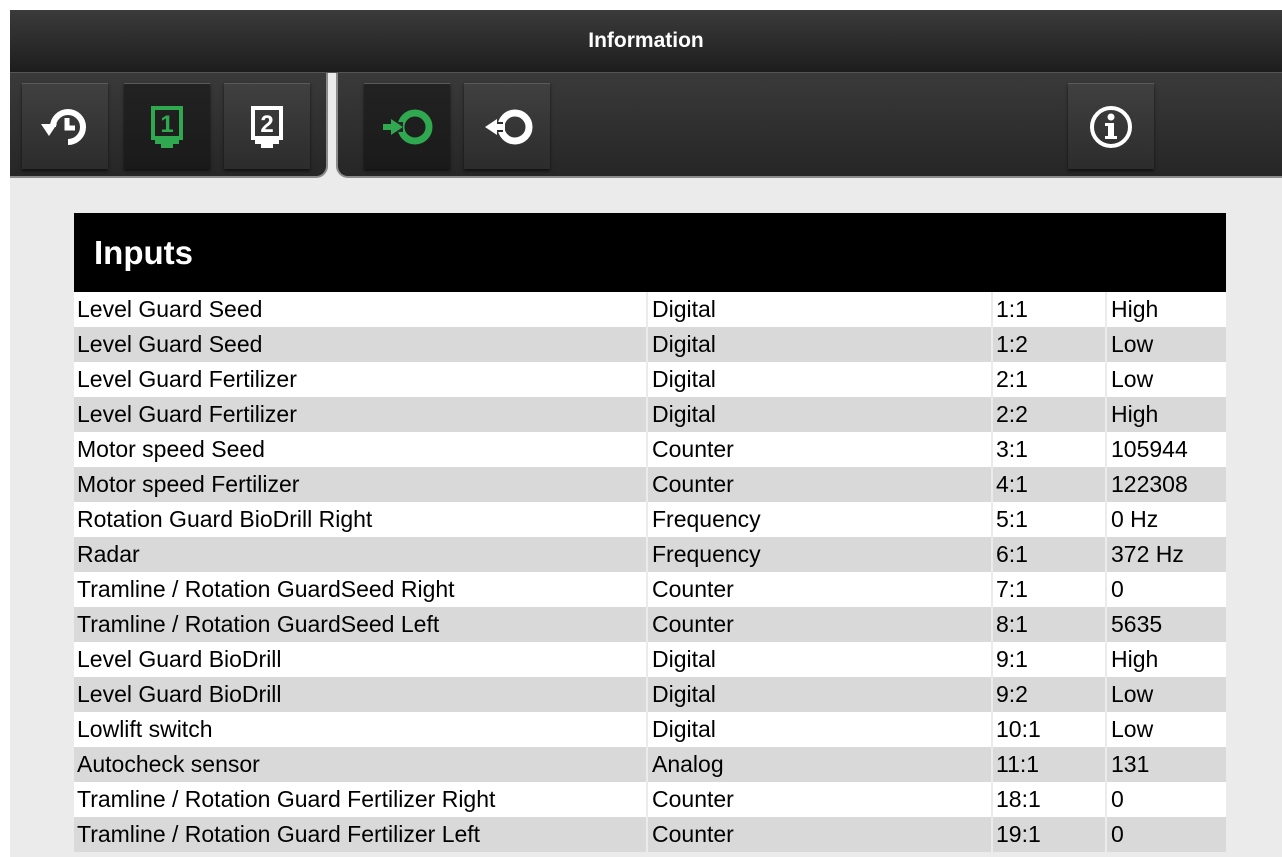  Describe the element at coordinates (1050, 344) in the screenshot. I see `input-channel-cell: 1:2` at that location.